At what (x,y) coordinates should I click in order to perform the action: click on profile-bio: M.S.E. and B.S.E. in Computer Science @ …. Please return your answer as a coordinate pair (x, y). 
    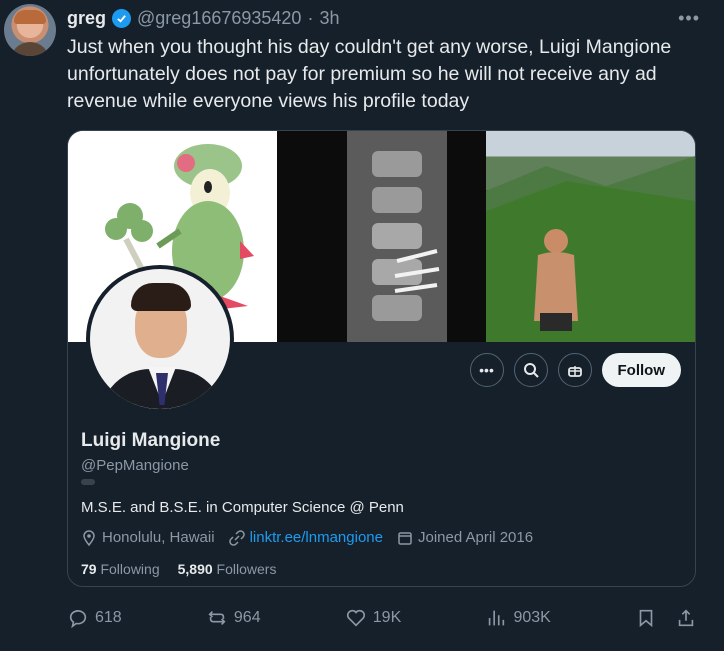
    Looking at the image, I should click on (242, 507).